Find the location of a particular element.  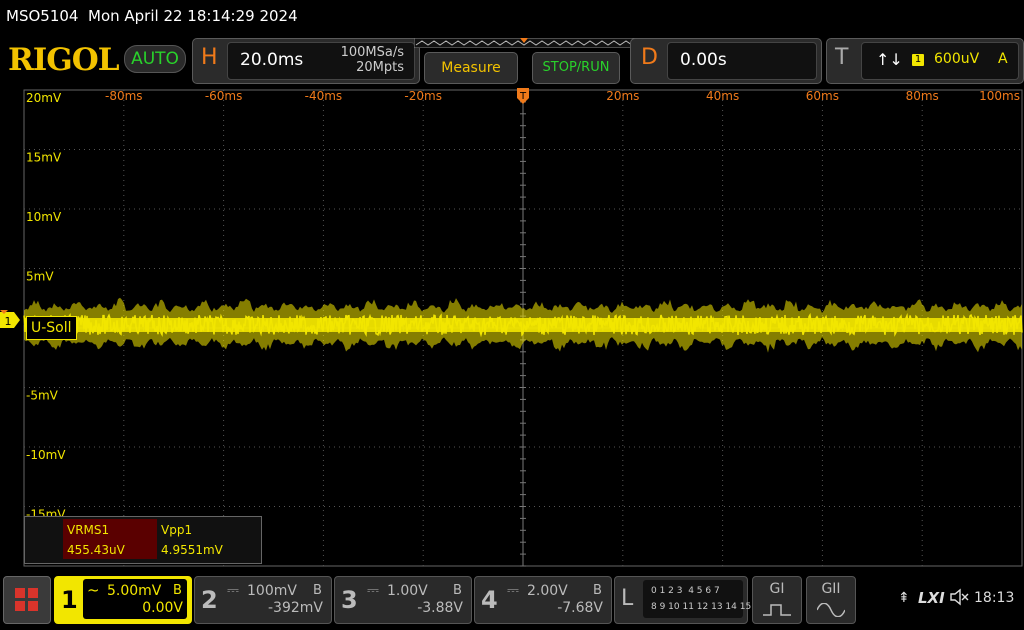

voltage-axis-label: -10mV is located at coordinates (46, 455).